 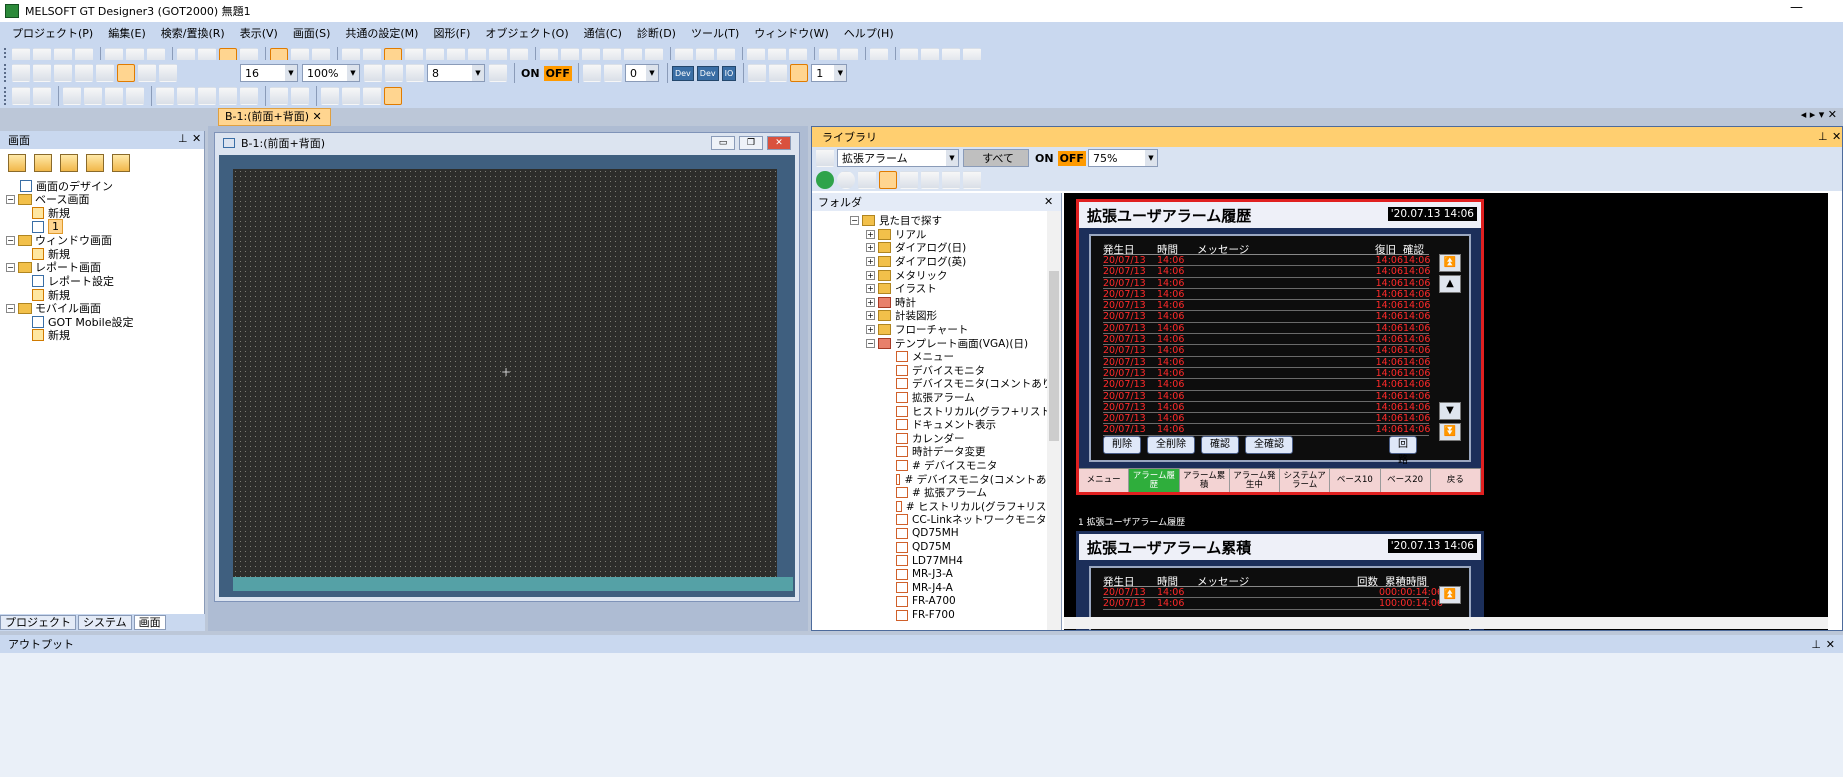 What do you see at coordinates (1446, 623) in the screenshot?
I see `preview-horizontal-scrollbar` at bounding box center [1446, 623].